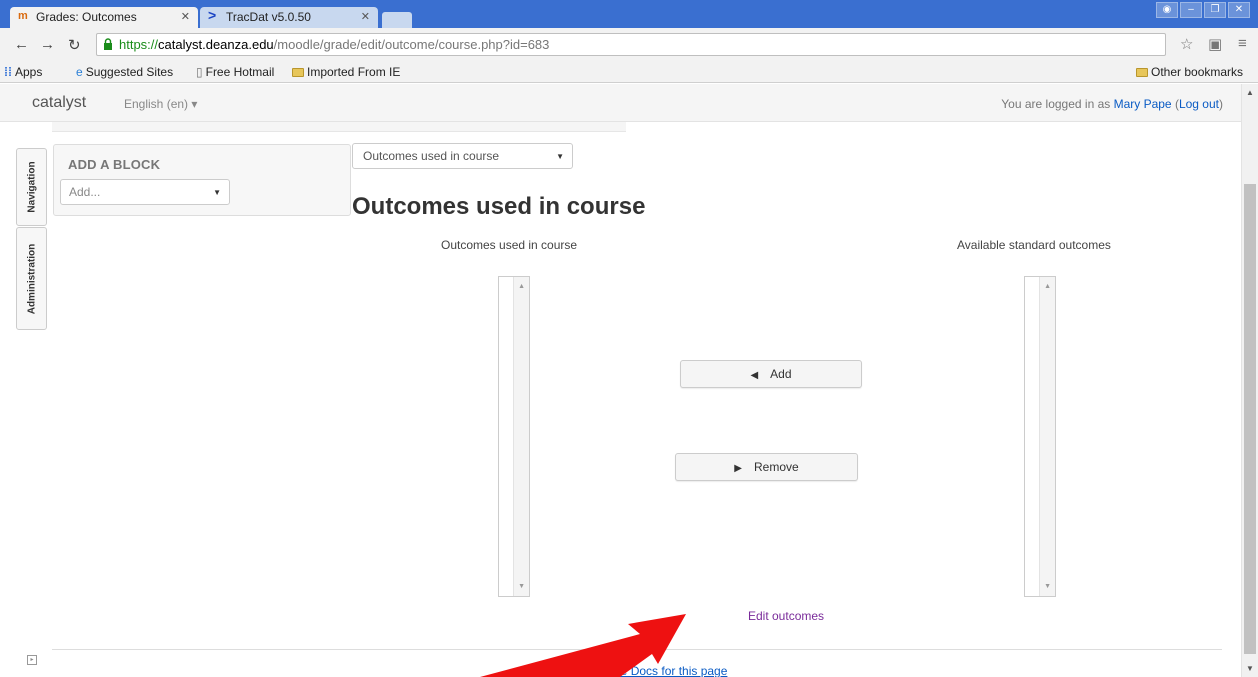 The width and height of the screenshot is (1258, 677). I want to click on tab-label: Grades: Outcomes, so click(86, 17).